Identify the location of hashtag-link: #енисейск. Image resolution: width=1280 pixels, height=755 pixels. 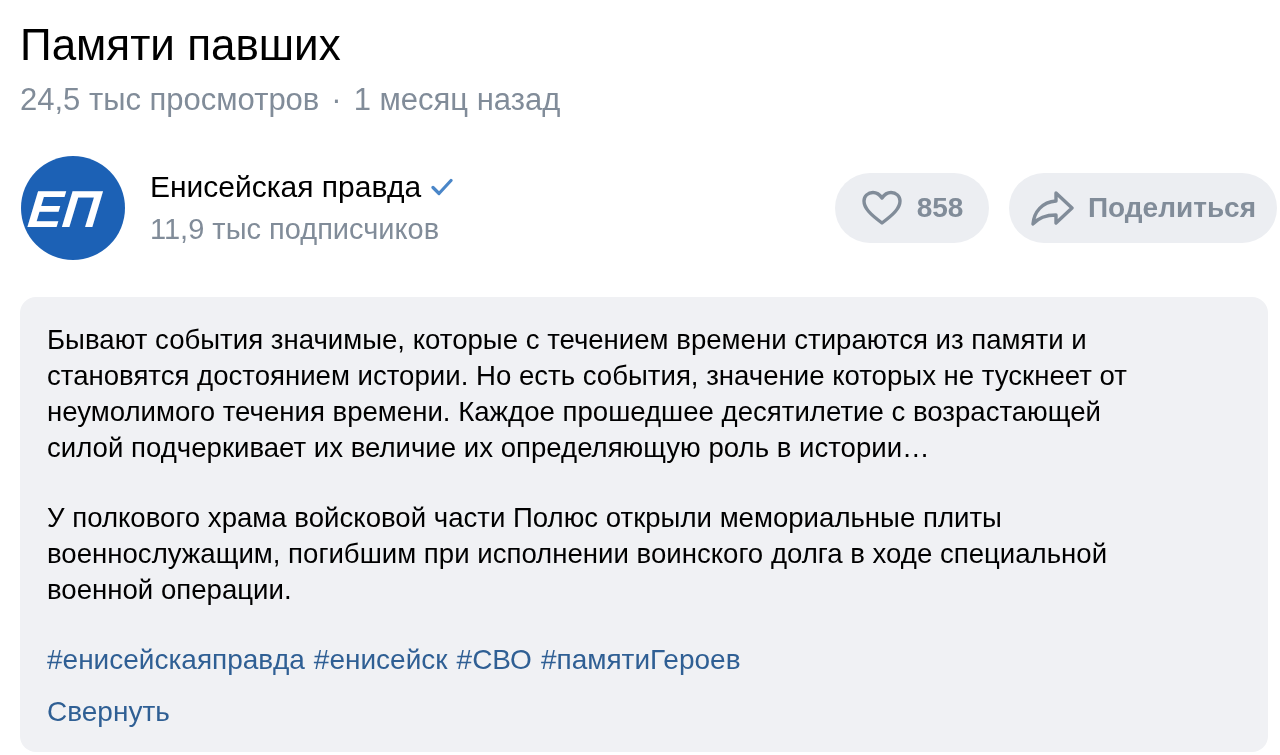
(380, 659).